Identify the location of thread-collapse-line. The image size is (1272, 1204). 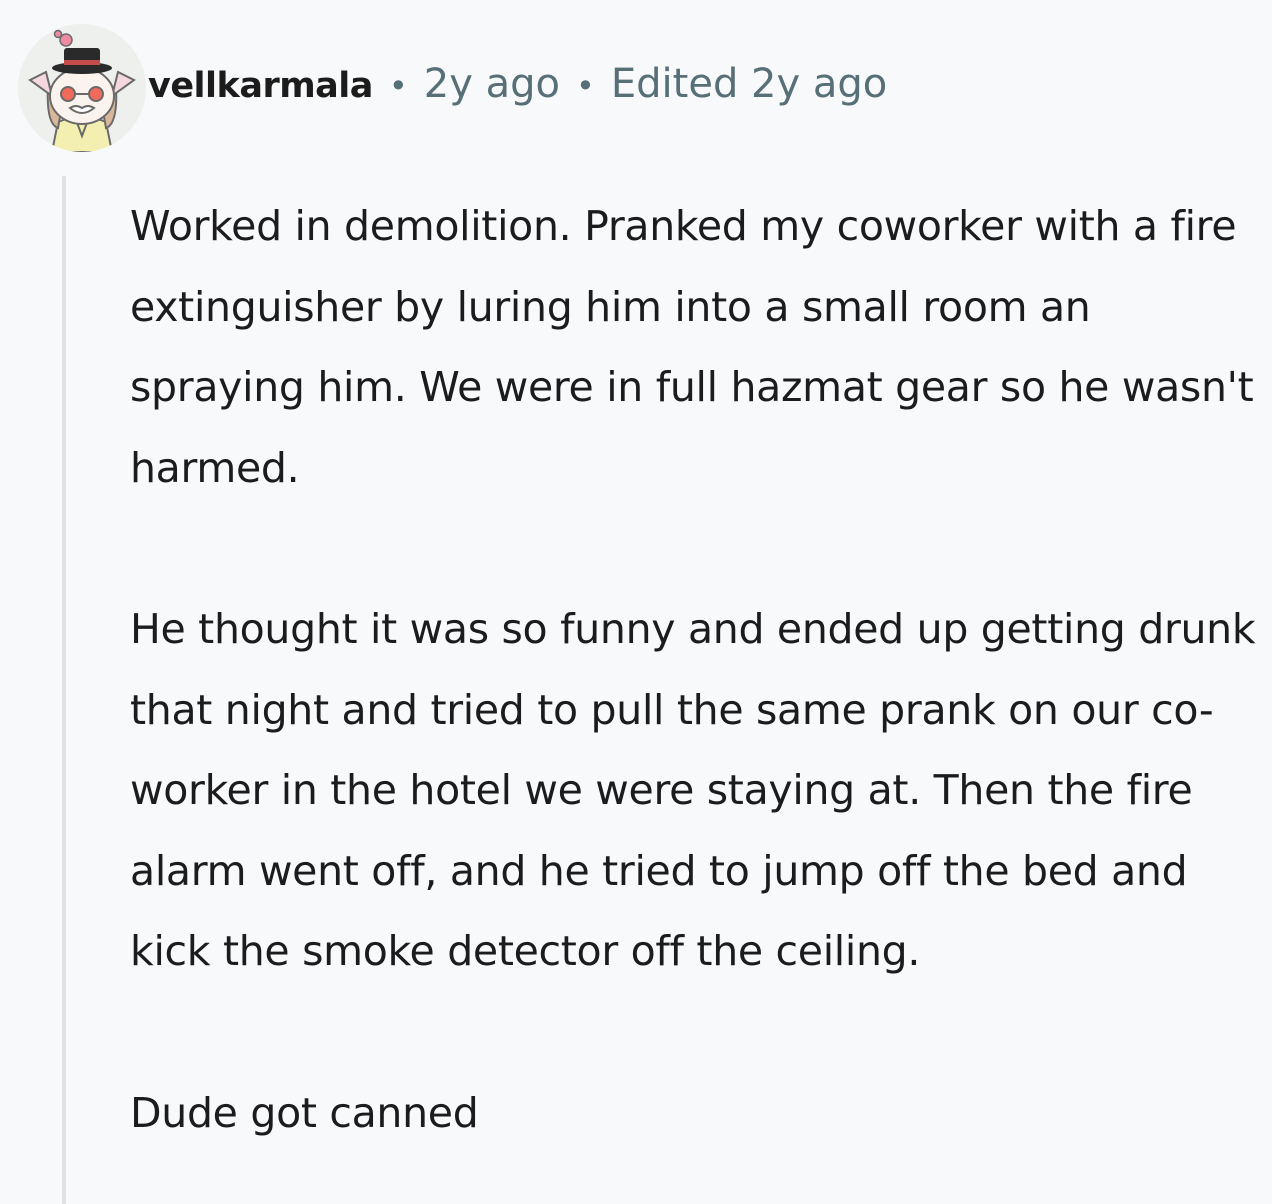
(64, 690).